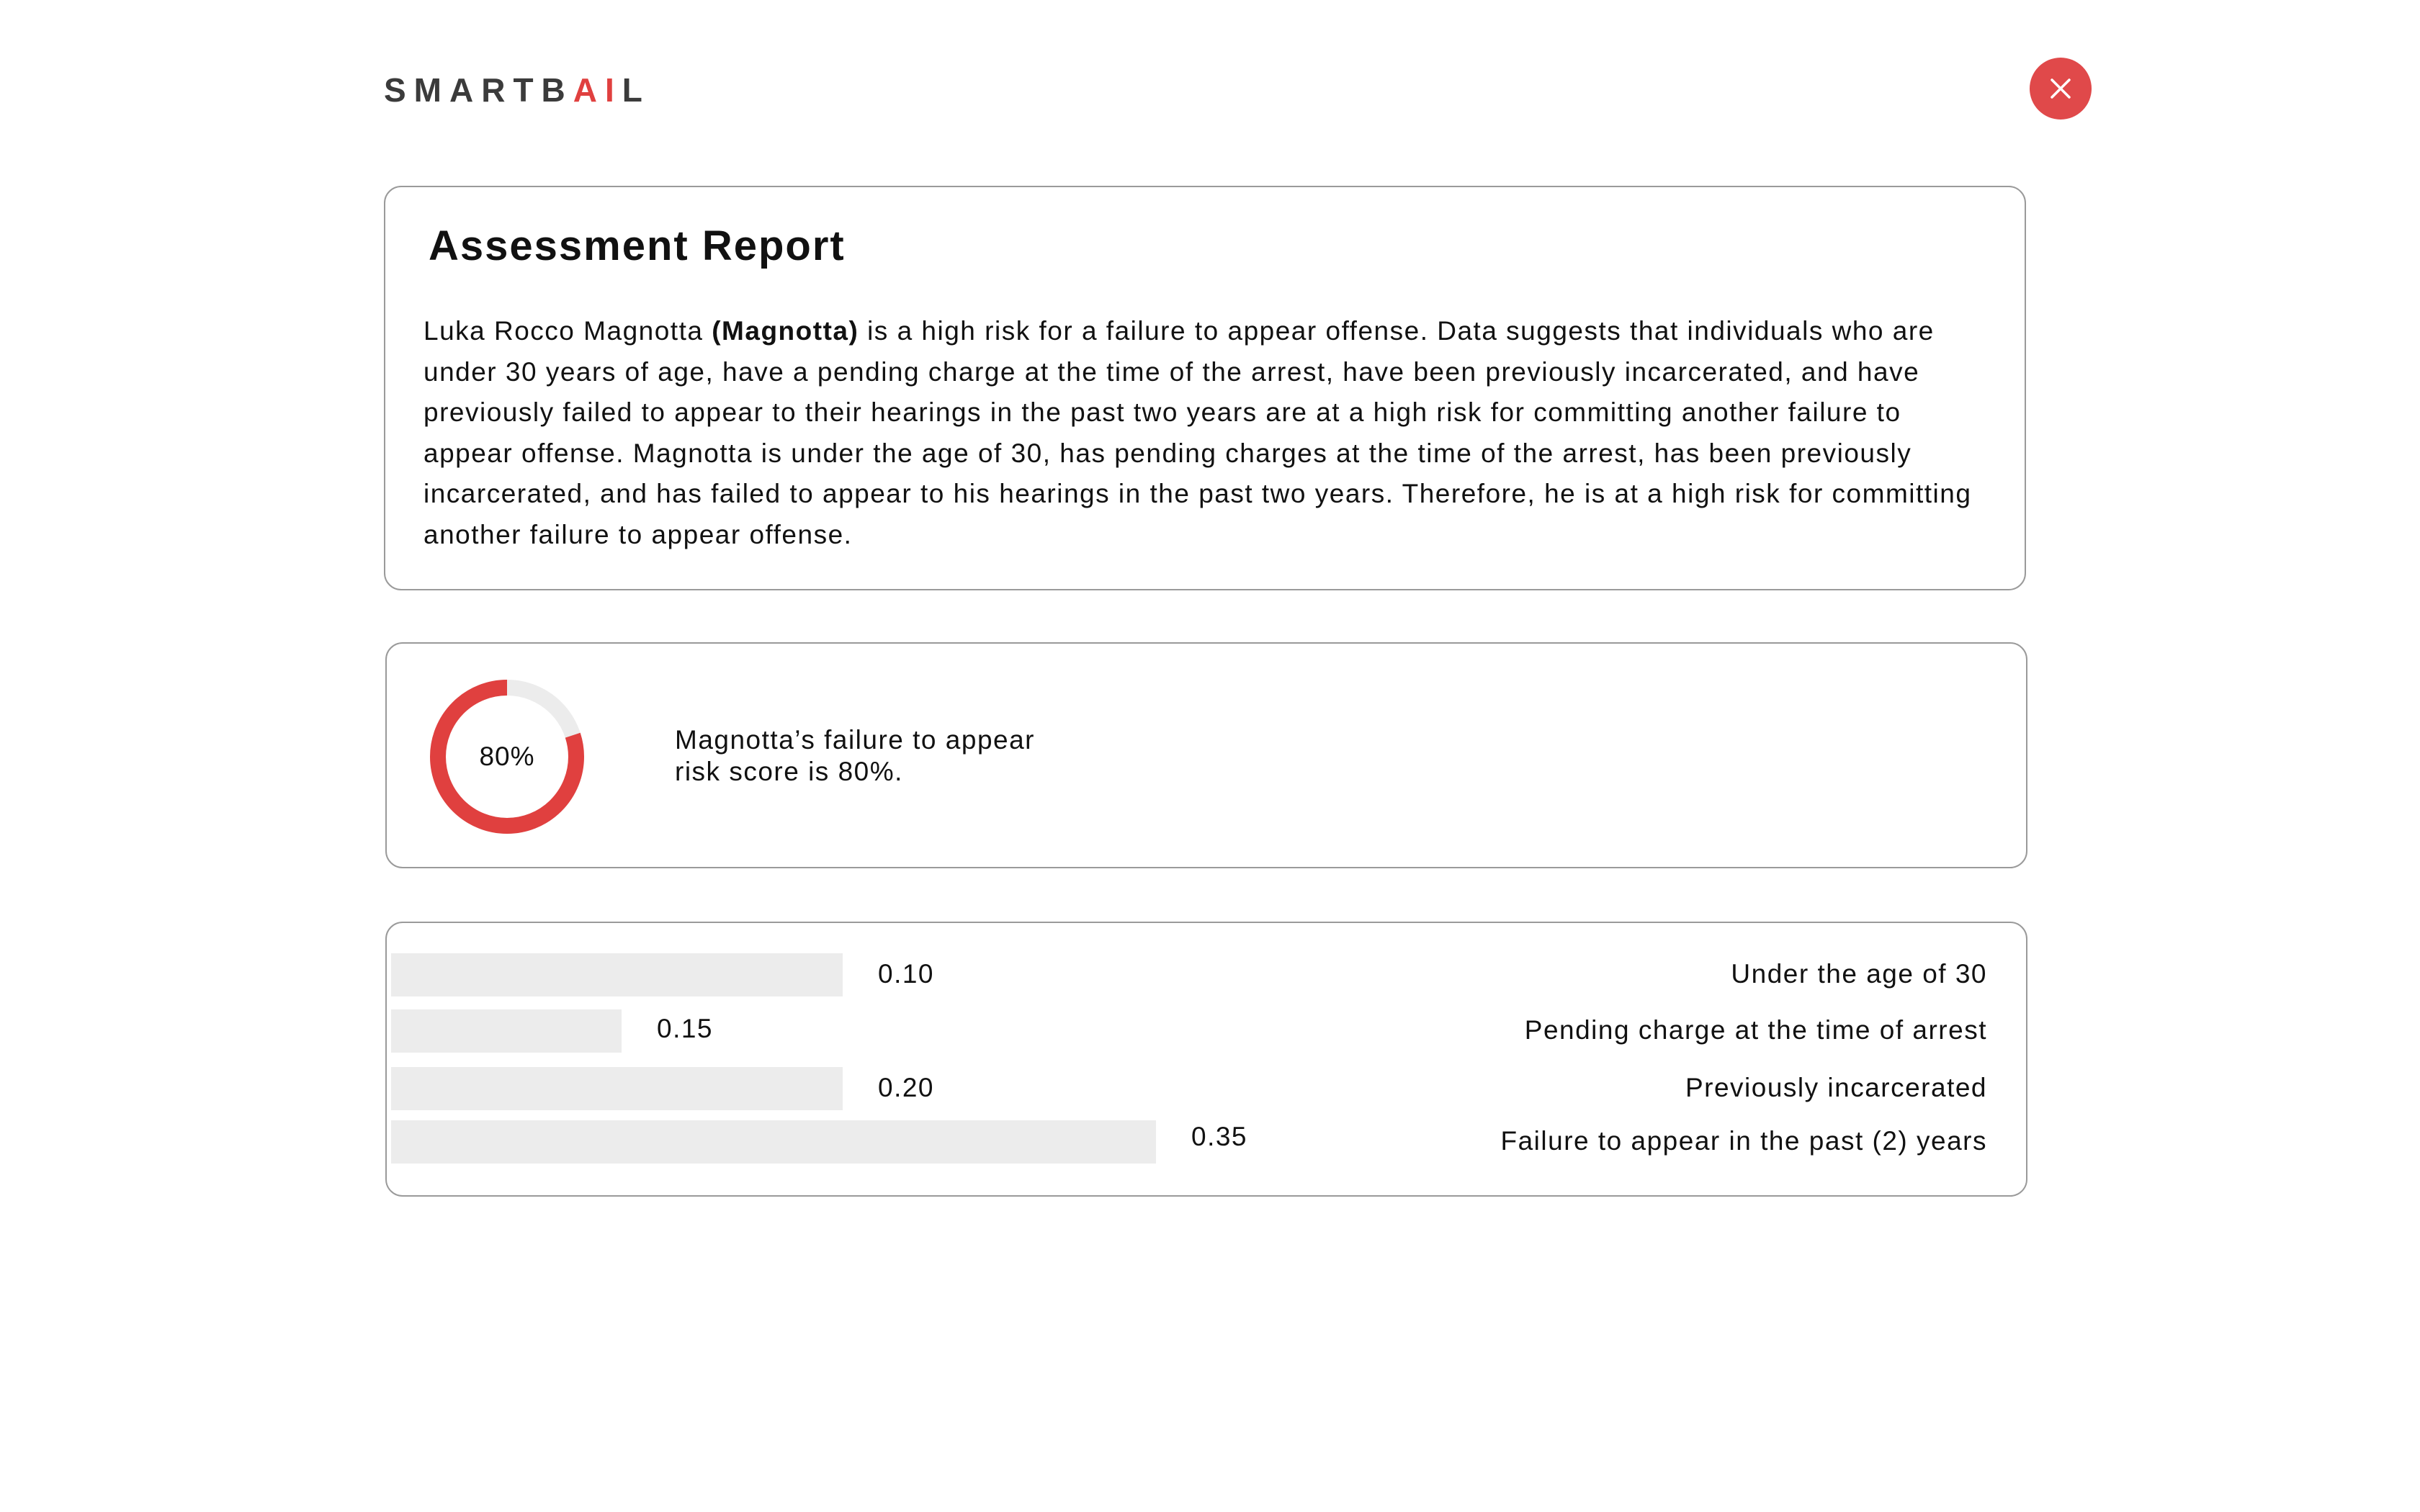  Describe the element at coordinates (1836, 1087) in the screenshot. I see `factor-label-incarcerated: Previously incarcerated` at that location.